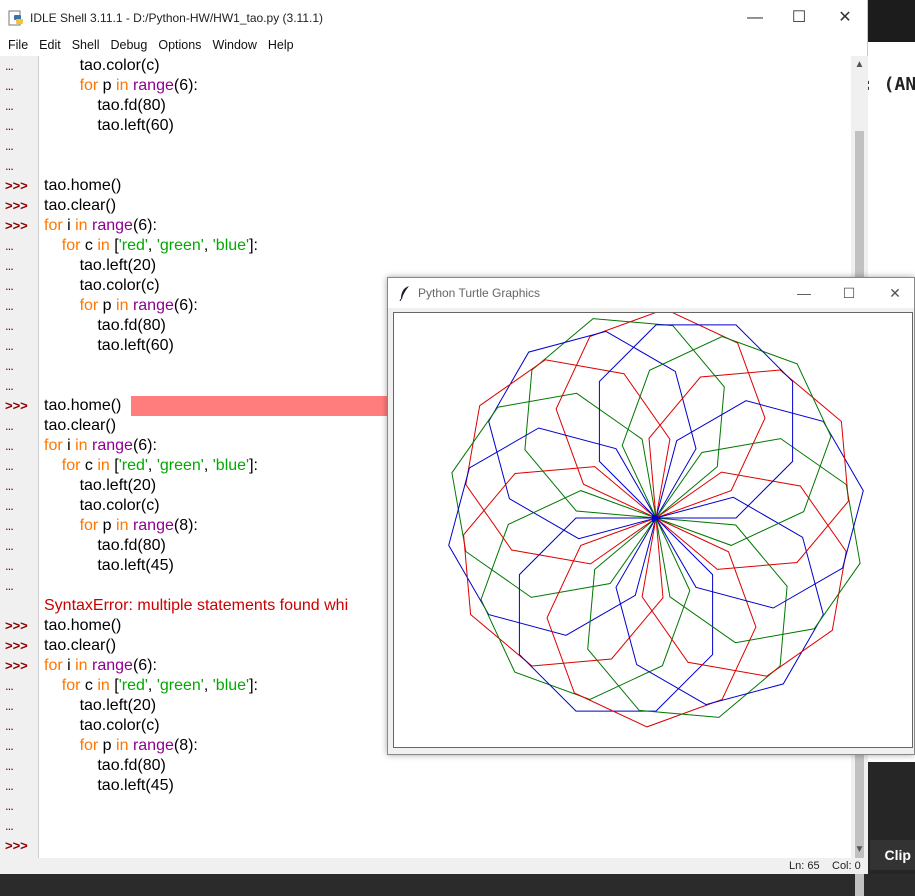 This screenshot has width=915, height=896. What do you see at coordinates (434, 866) in the screenshot?
I see `status-bar: Ln: 65 Col: 0` at bounding box center [434, 866].